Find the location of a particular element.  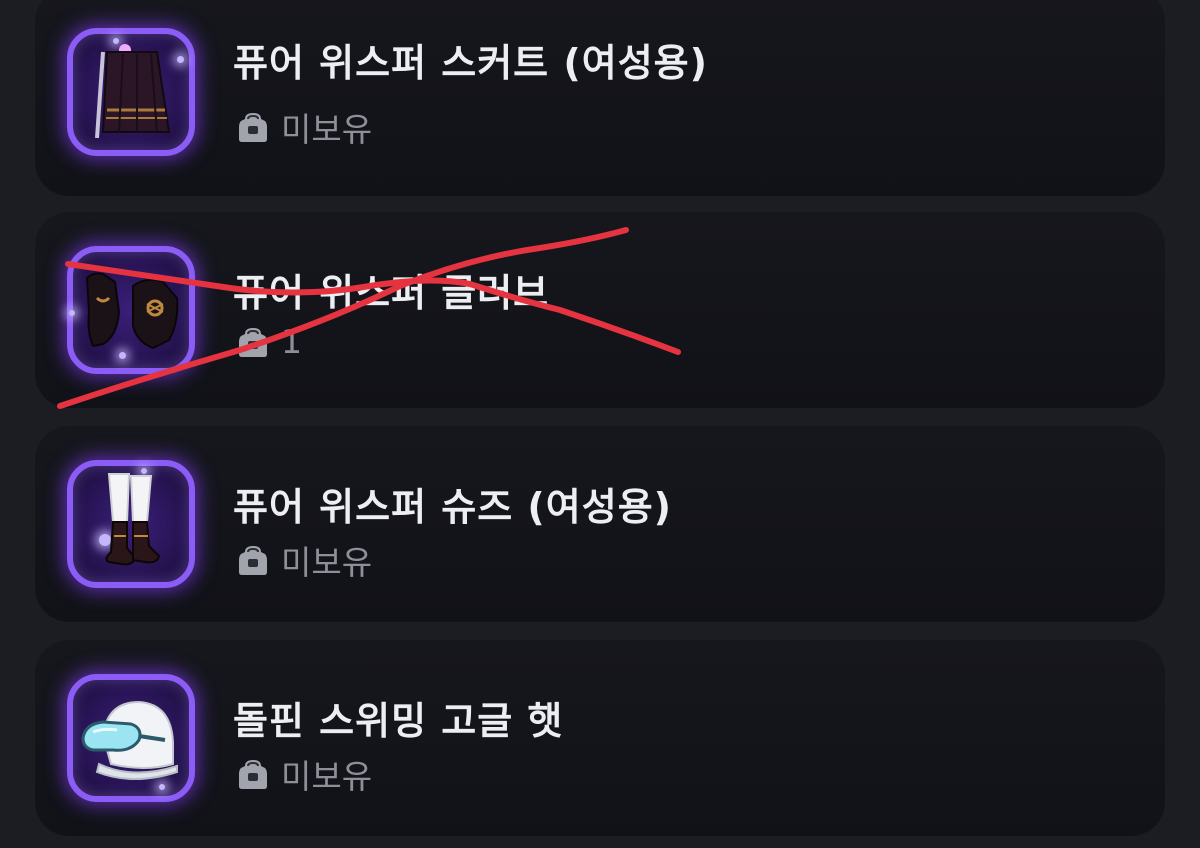

item-name: 퓨어 위스퍼 스커트 (여성용) is located at coordinates (470, 63).